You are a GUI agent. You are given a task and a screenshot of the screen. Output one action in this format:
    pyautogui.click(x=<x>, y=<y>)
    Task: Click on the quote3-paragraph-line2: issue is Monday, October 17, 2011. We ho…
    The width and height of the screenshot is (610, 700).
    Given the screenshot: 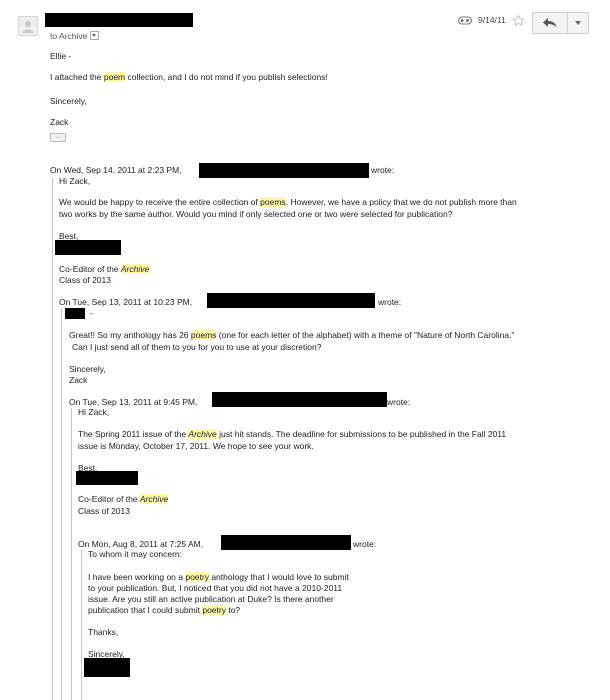 What is the action you would take?
    pyautogui.click(x=196, y=446)
    